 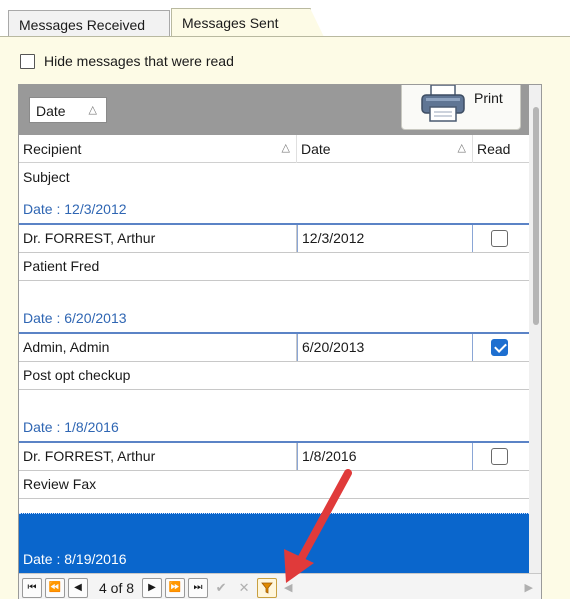 I want to click on print-button: Print, so click(x=461, y=107).